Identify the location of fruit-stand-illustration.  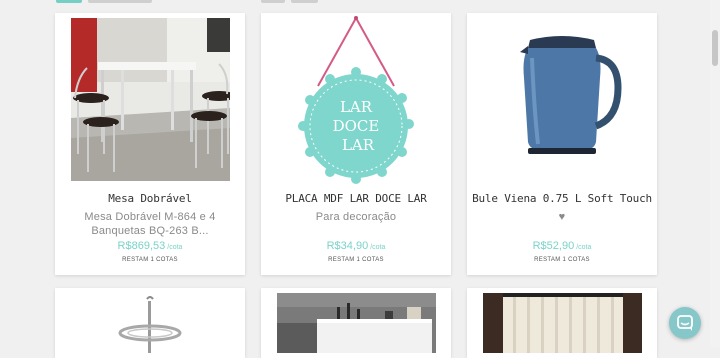
(150, 324).